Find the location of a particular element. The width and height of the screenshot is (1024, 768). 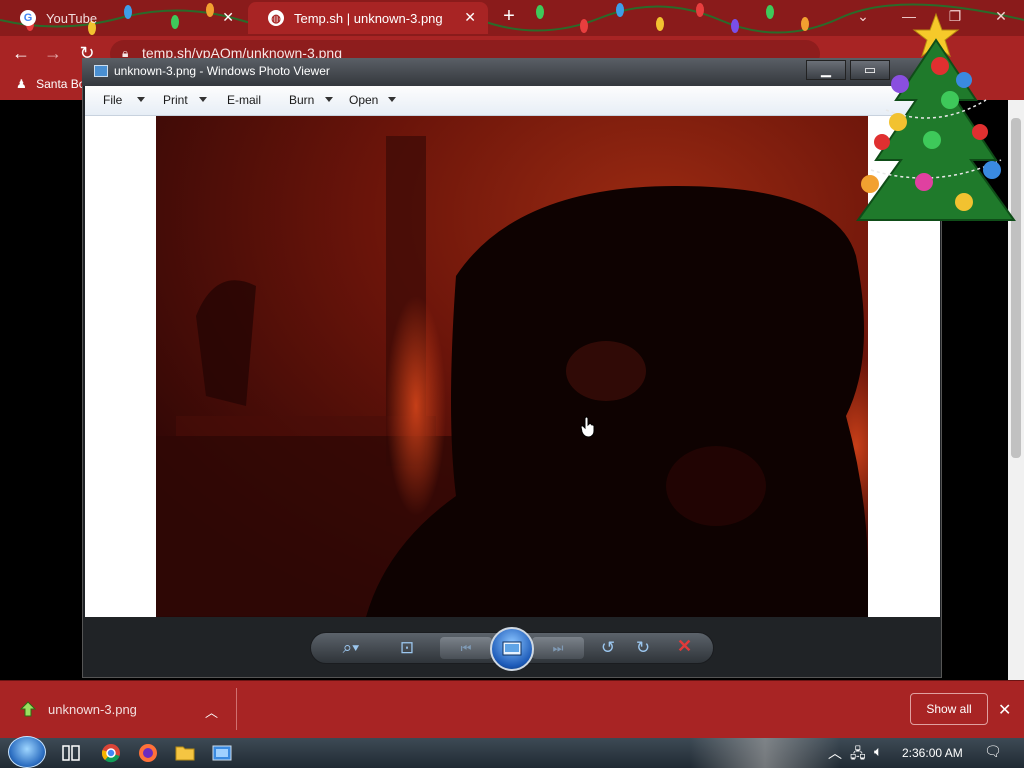

previous-icon: ⏮ is located at coordinates (466, 648).